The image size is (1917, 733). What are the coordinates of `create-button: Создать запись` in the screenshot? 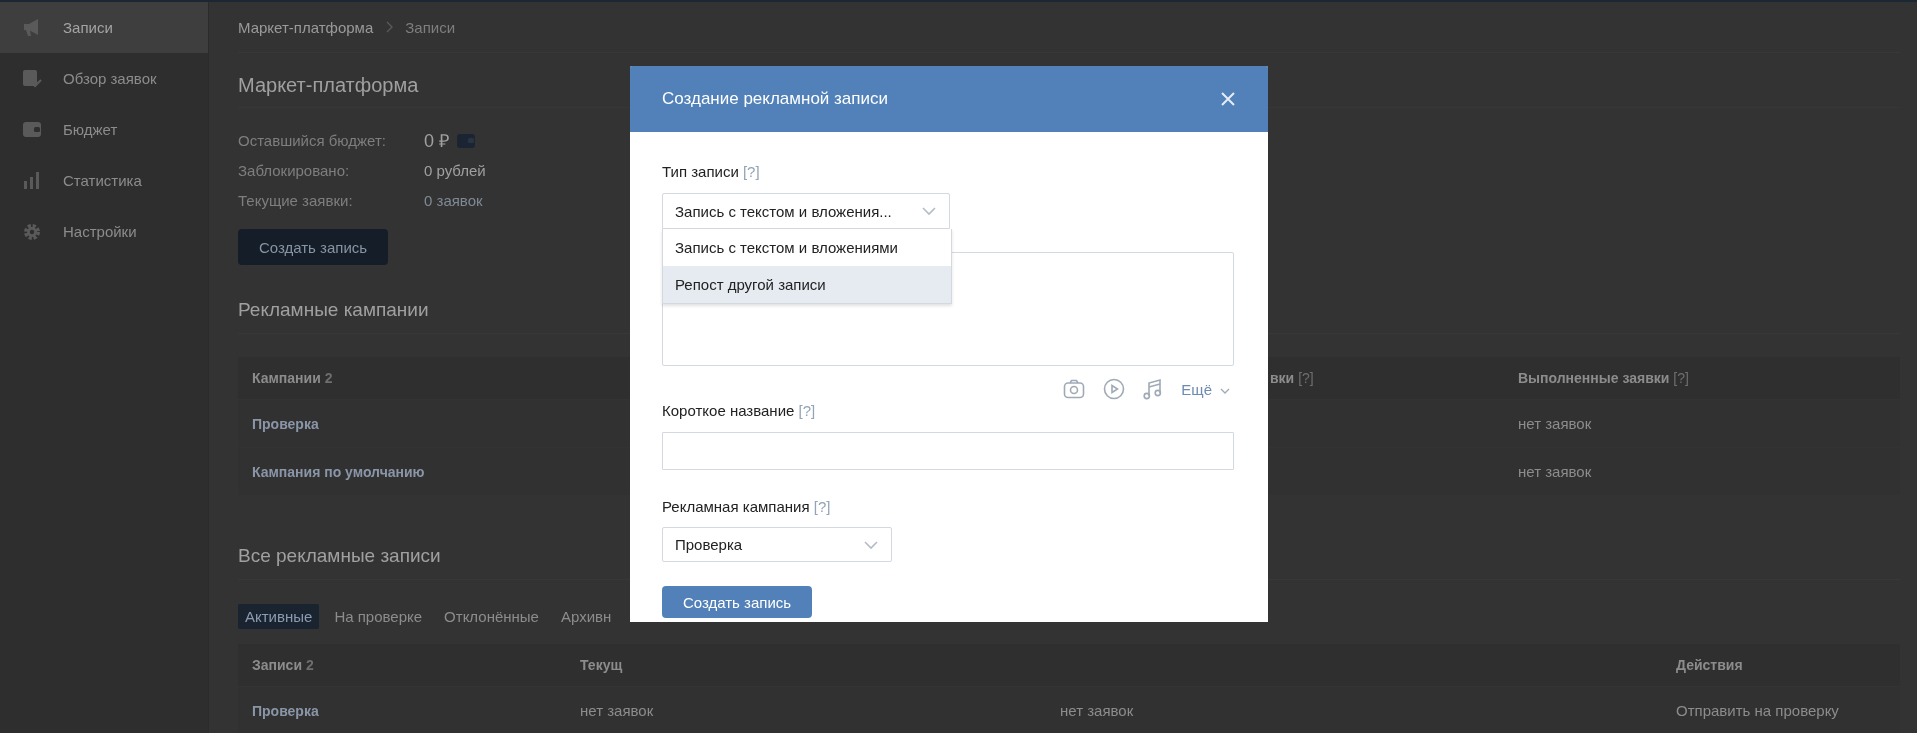 It's located at (313, 247).